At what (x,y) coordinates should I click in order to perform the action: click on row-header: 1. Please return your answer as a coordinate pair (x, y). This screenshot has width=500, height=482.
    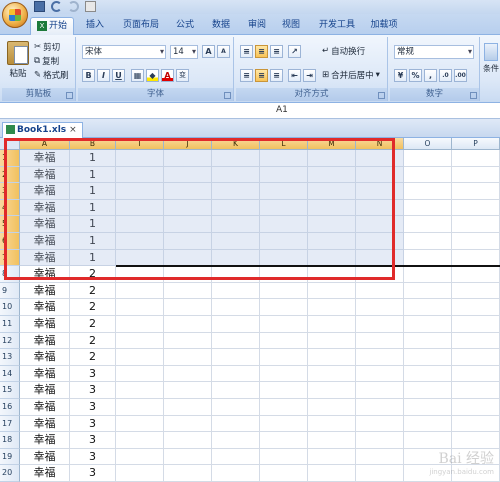
    Looking at the image, I should click on (10, 158).